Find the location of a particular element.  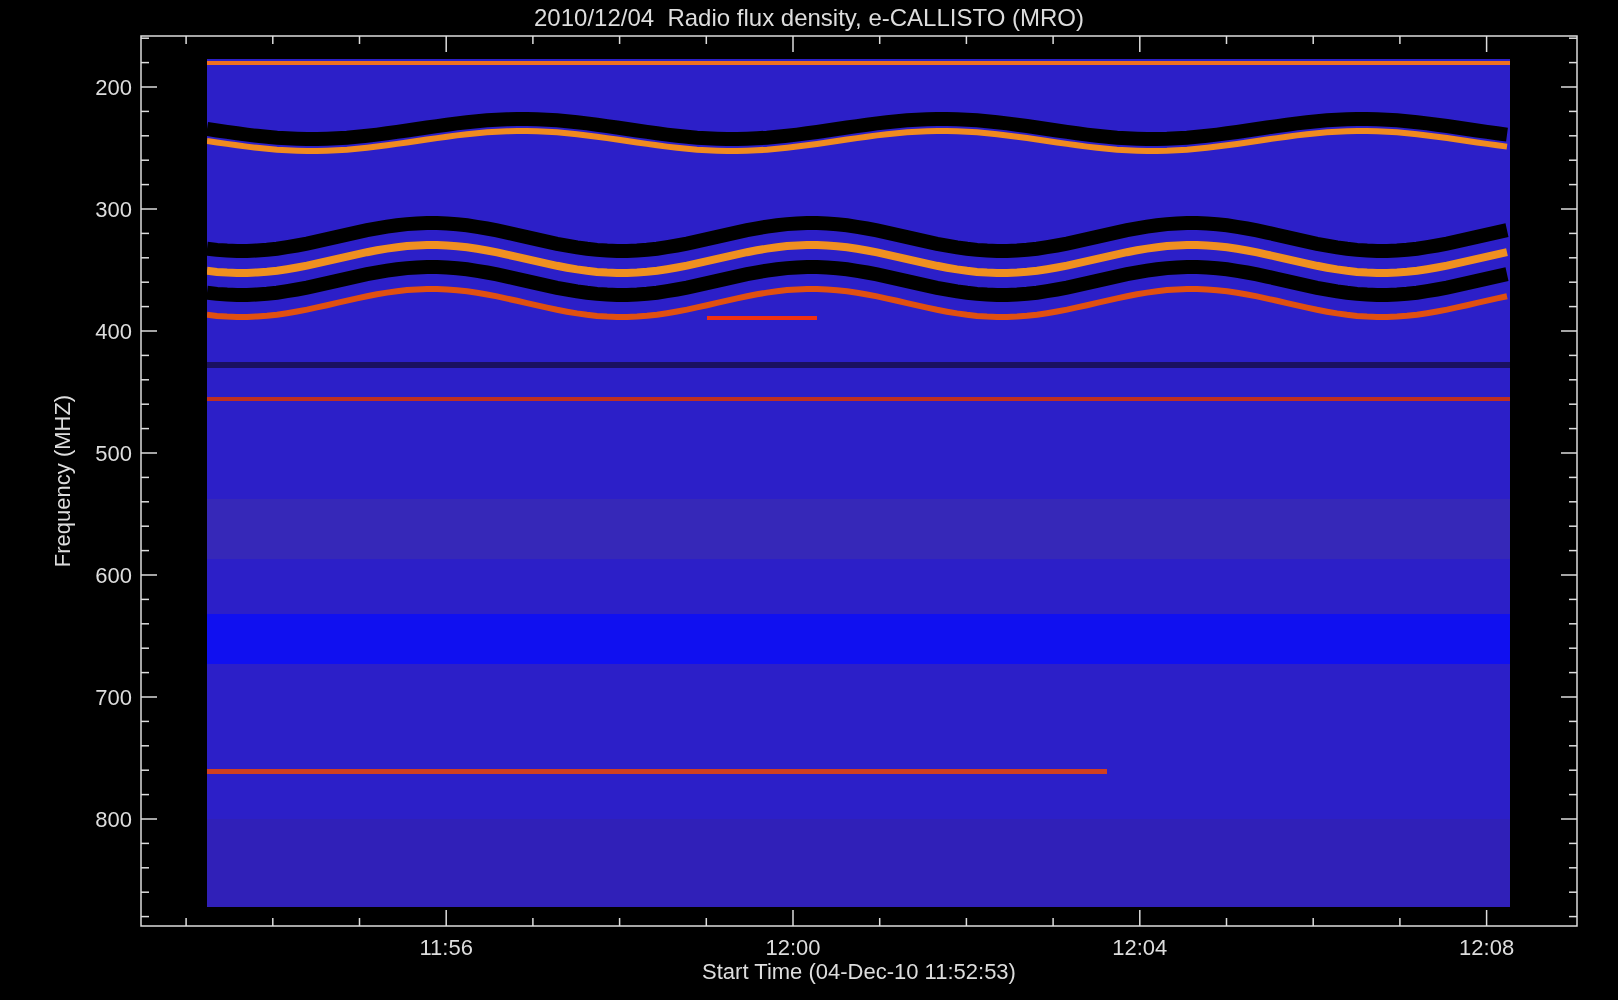

y-tick-label: 200 is located at coordinates (113, 87).